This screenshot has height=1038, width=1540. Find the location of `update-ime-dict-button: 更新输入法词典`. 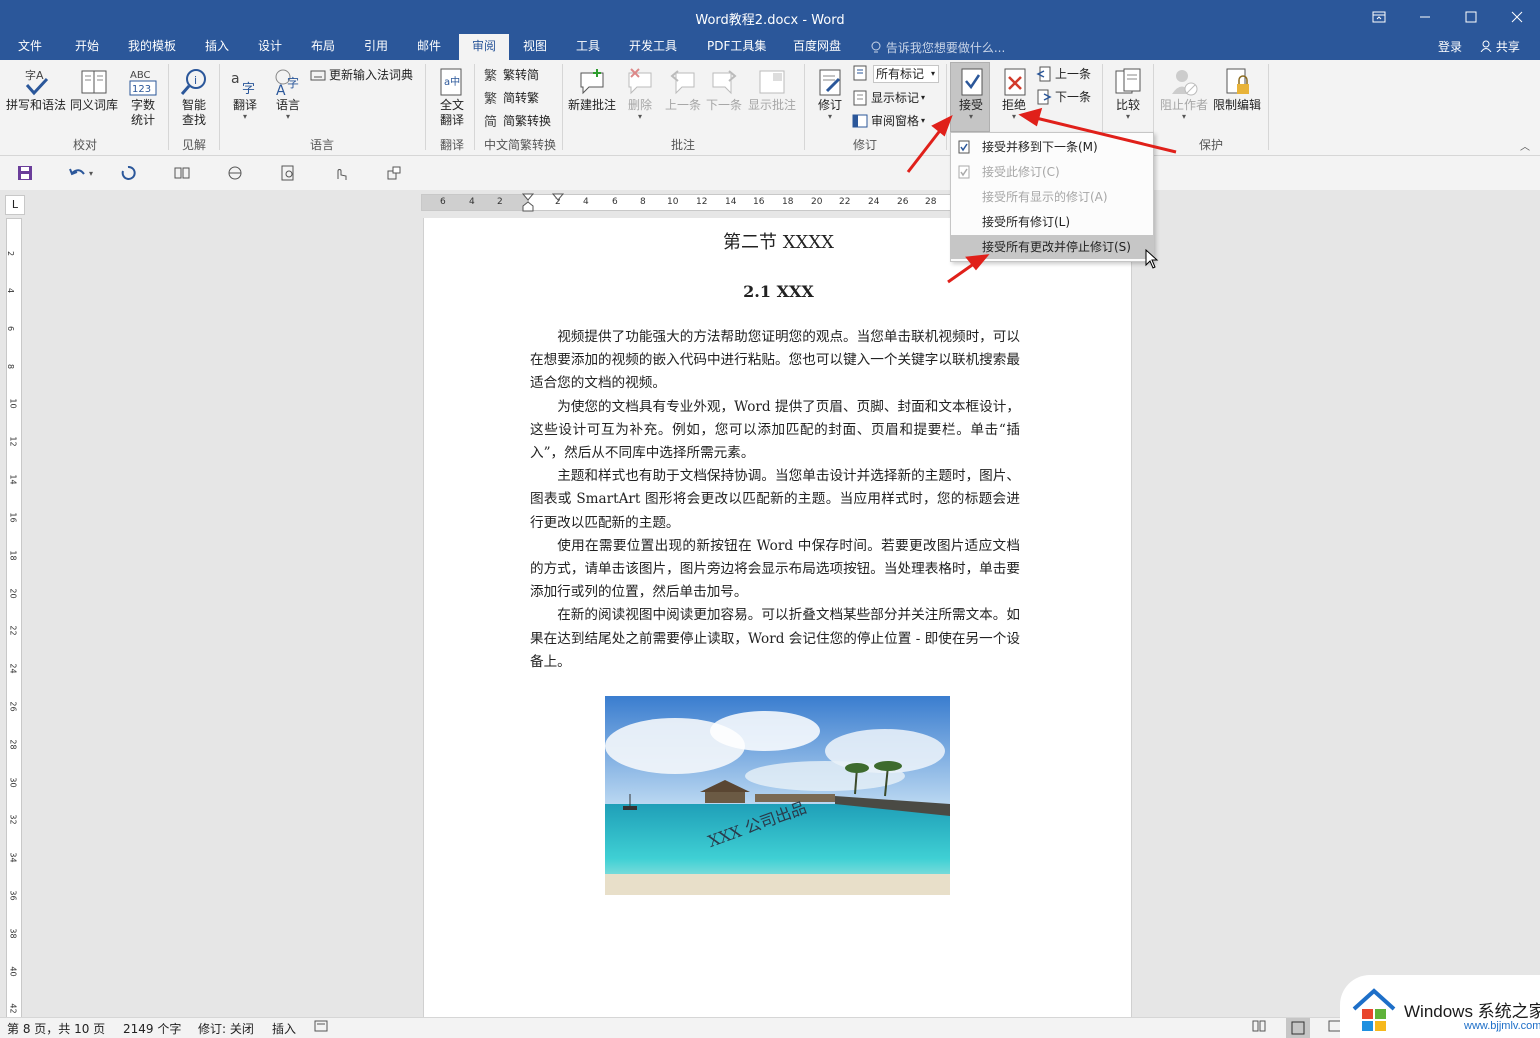

update-ime-dict-button: 更新输入法词典 is located at coordinates (361, 74).